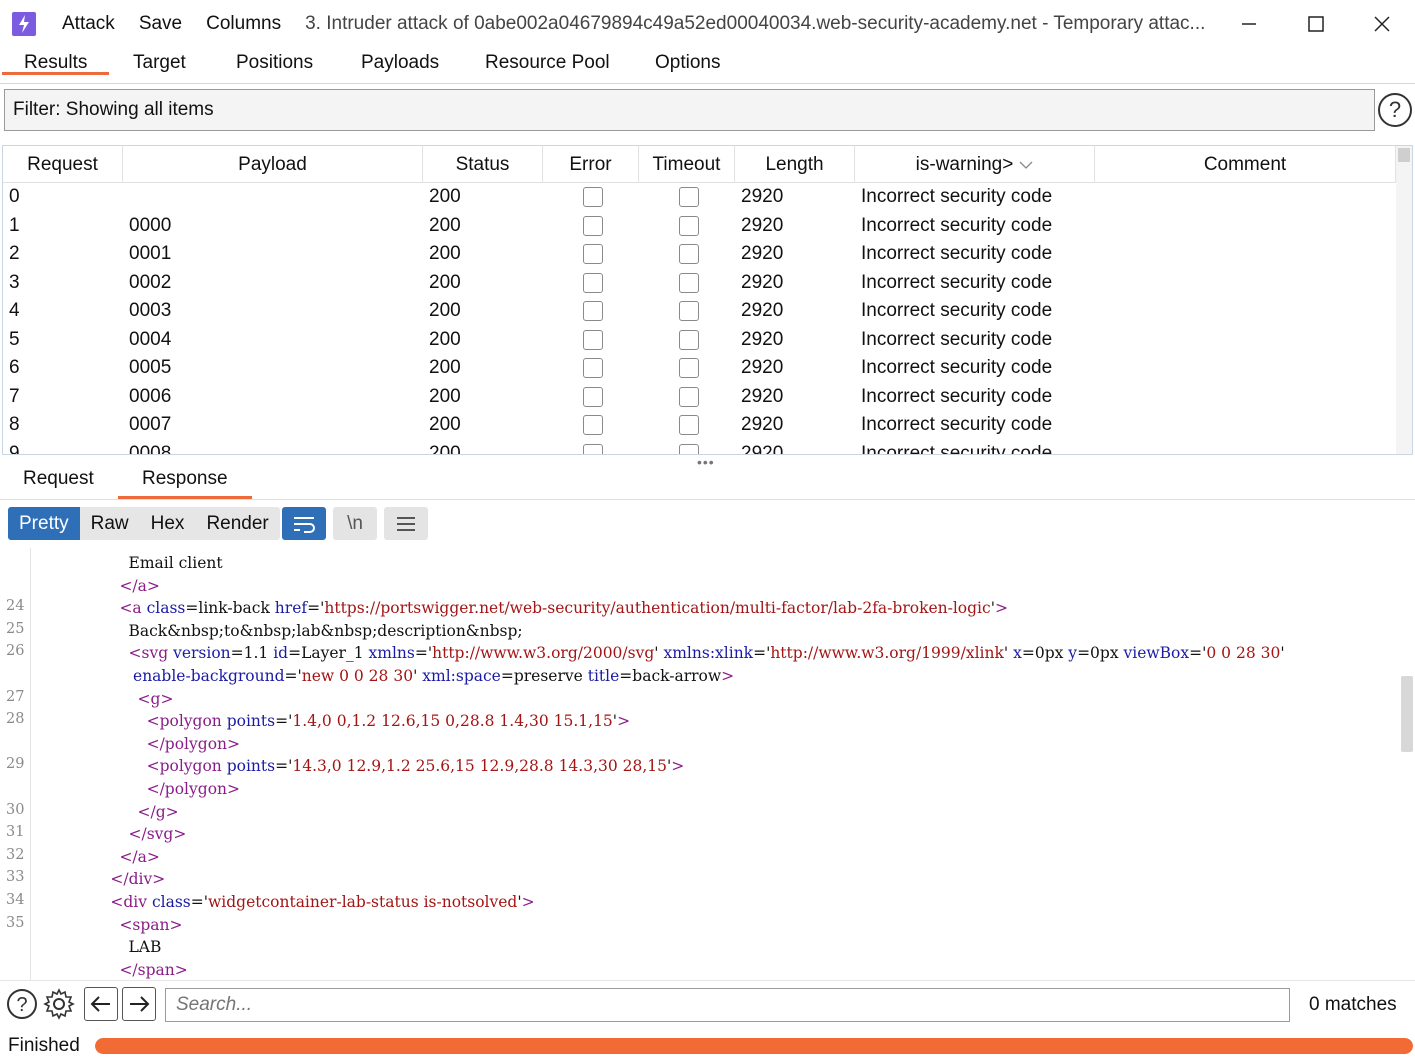  Describe the element at coordinates (699, 226) in the screenshot. I see `table-row: 1 0000 200 2920 Incorrect security code` at that location.